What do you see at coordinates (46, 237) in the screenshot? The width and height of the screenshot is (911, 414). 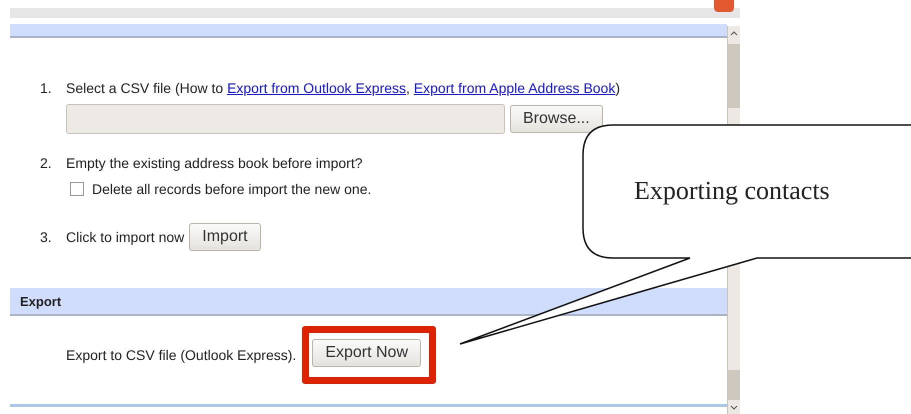 I see `step-number: 3.` at bounding box center [46, 237].